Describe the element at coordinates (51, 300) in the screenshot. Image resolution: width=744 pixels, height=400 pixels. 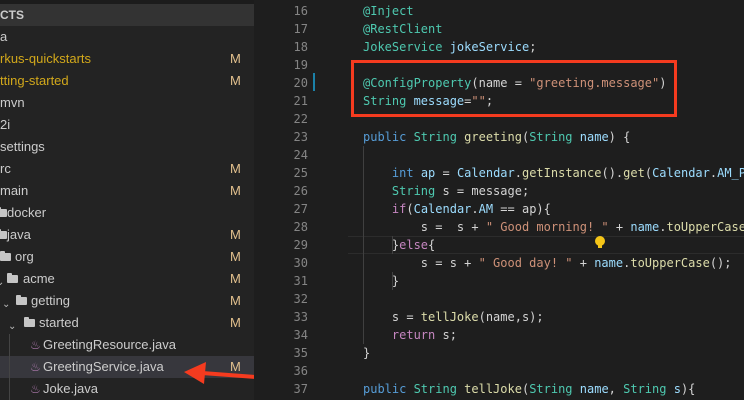
I see `tree-item-label: getting` at that location.